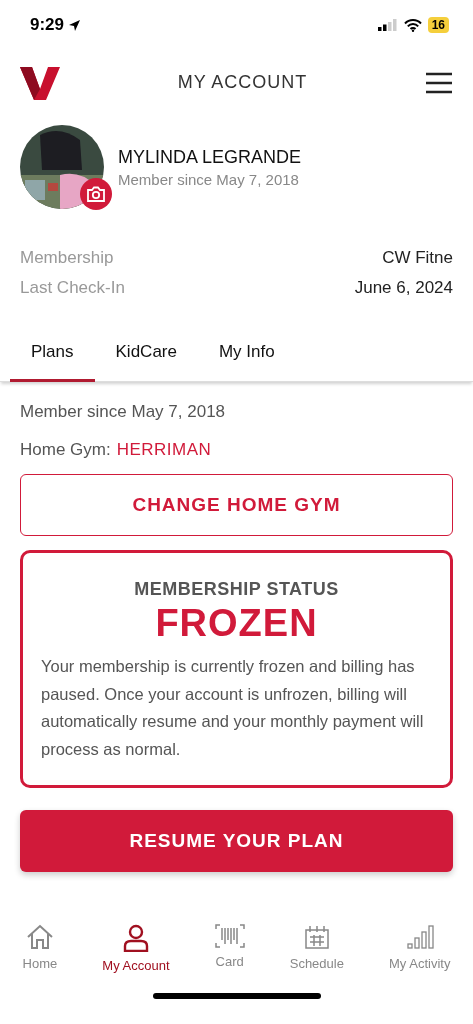  I want to click on nav-tab: Card, so click(229, 948).